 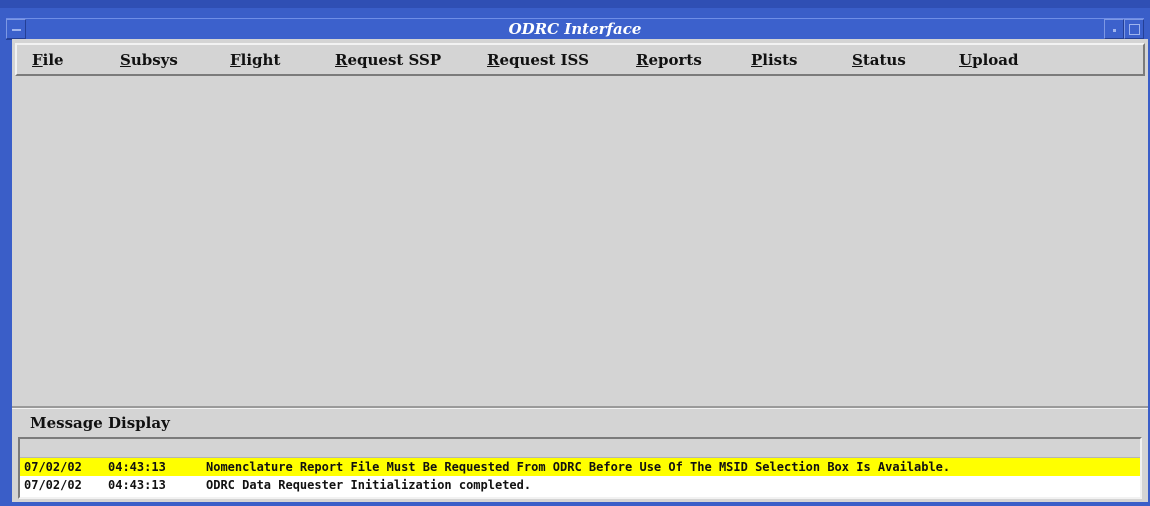 What do you see at coordinates (879, 60) in the screenshot?
I see `menu-status: Status` at bounding box center [879, 60].